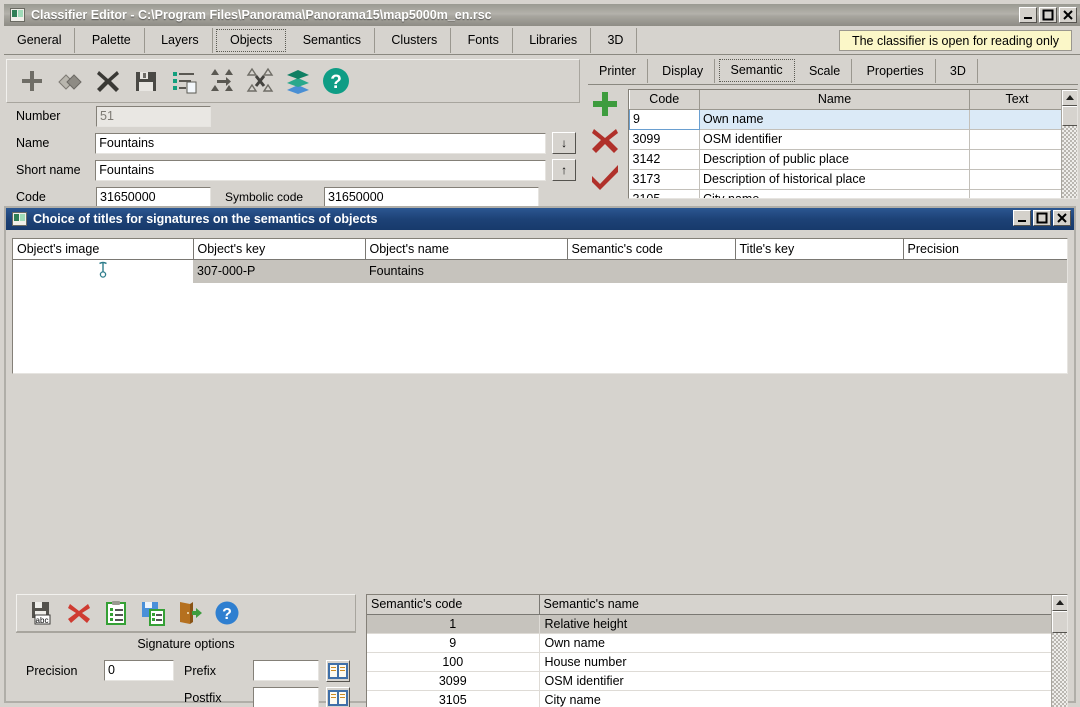 Image resolution: width=1080 pixels, height=707 pixels. Describe the element at coordinates (40, 40) in the screenshot. I see `tab-general: General` at that location.